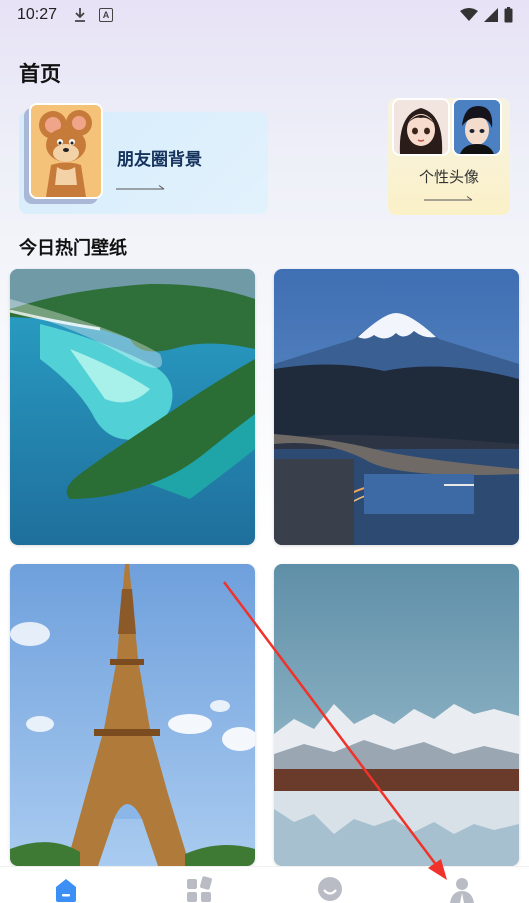 This screenshot has height=903, width=529. What do you see at coordinates (469, 14) in the screenshot?
I see `wifi-icon` at bounding box center [469, 14].